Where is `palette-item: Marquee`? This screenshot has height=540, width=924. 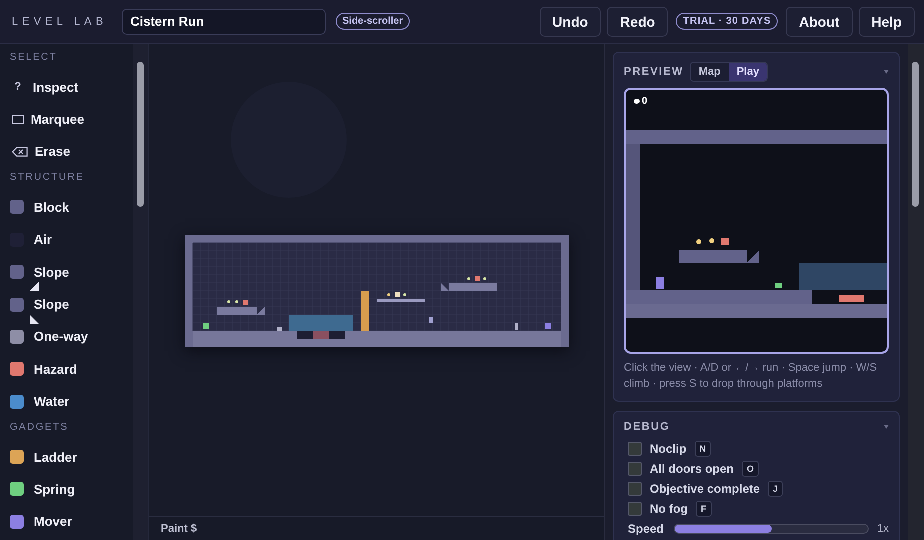 palette-item: Marquee is located at coordinates (71, 119).